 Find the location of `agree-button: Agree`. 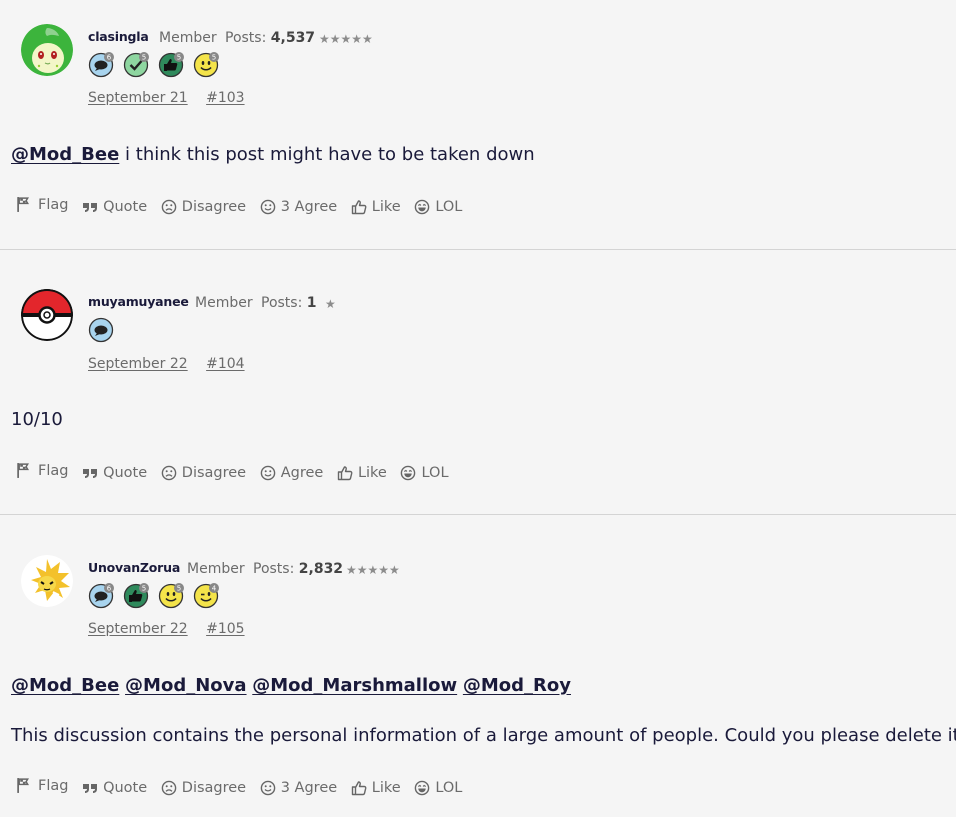

agree-button: Agree is located at coordinates (292, 472).